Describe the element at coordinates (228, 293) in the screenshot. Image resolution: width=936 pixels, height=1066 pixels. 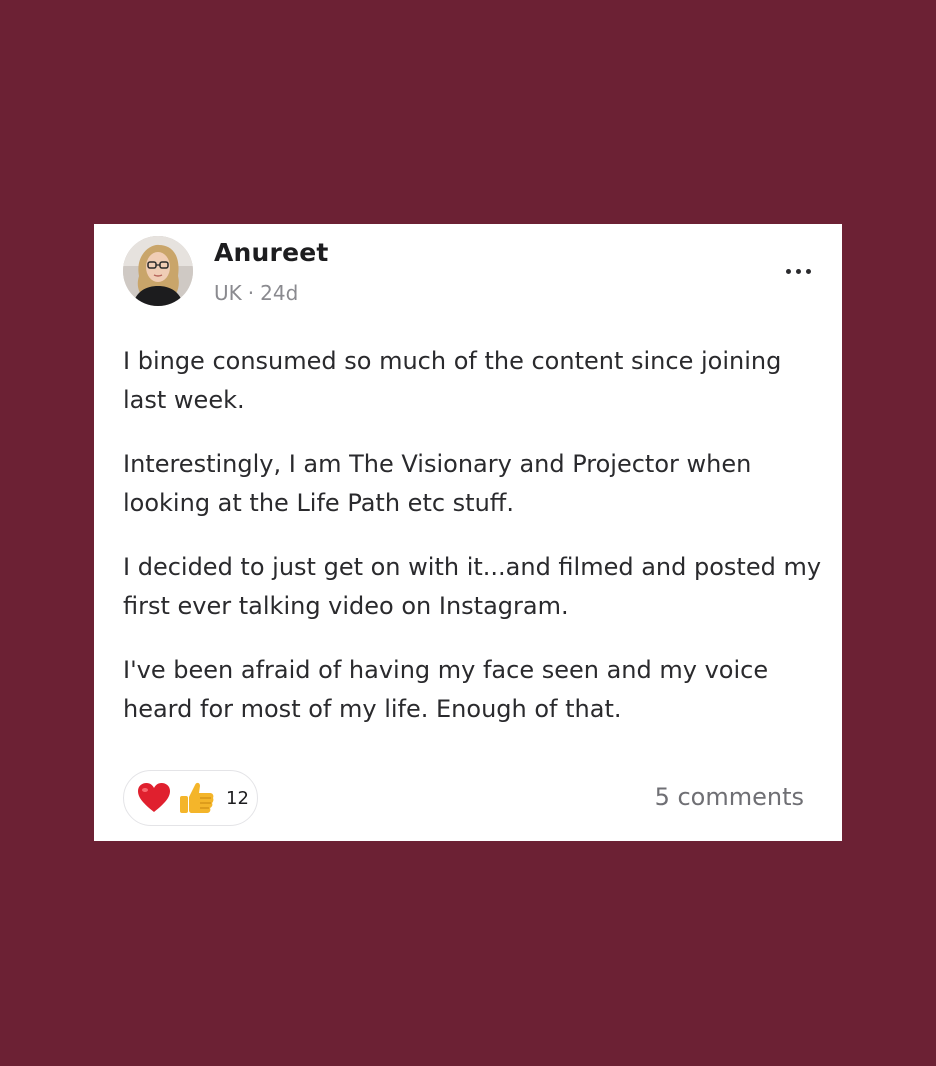
I see `author-location: UK` at that location.